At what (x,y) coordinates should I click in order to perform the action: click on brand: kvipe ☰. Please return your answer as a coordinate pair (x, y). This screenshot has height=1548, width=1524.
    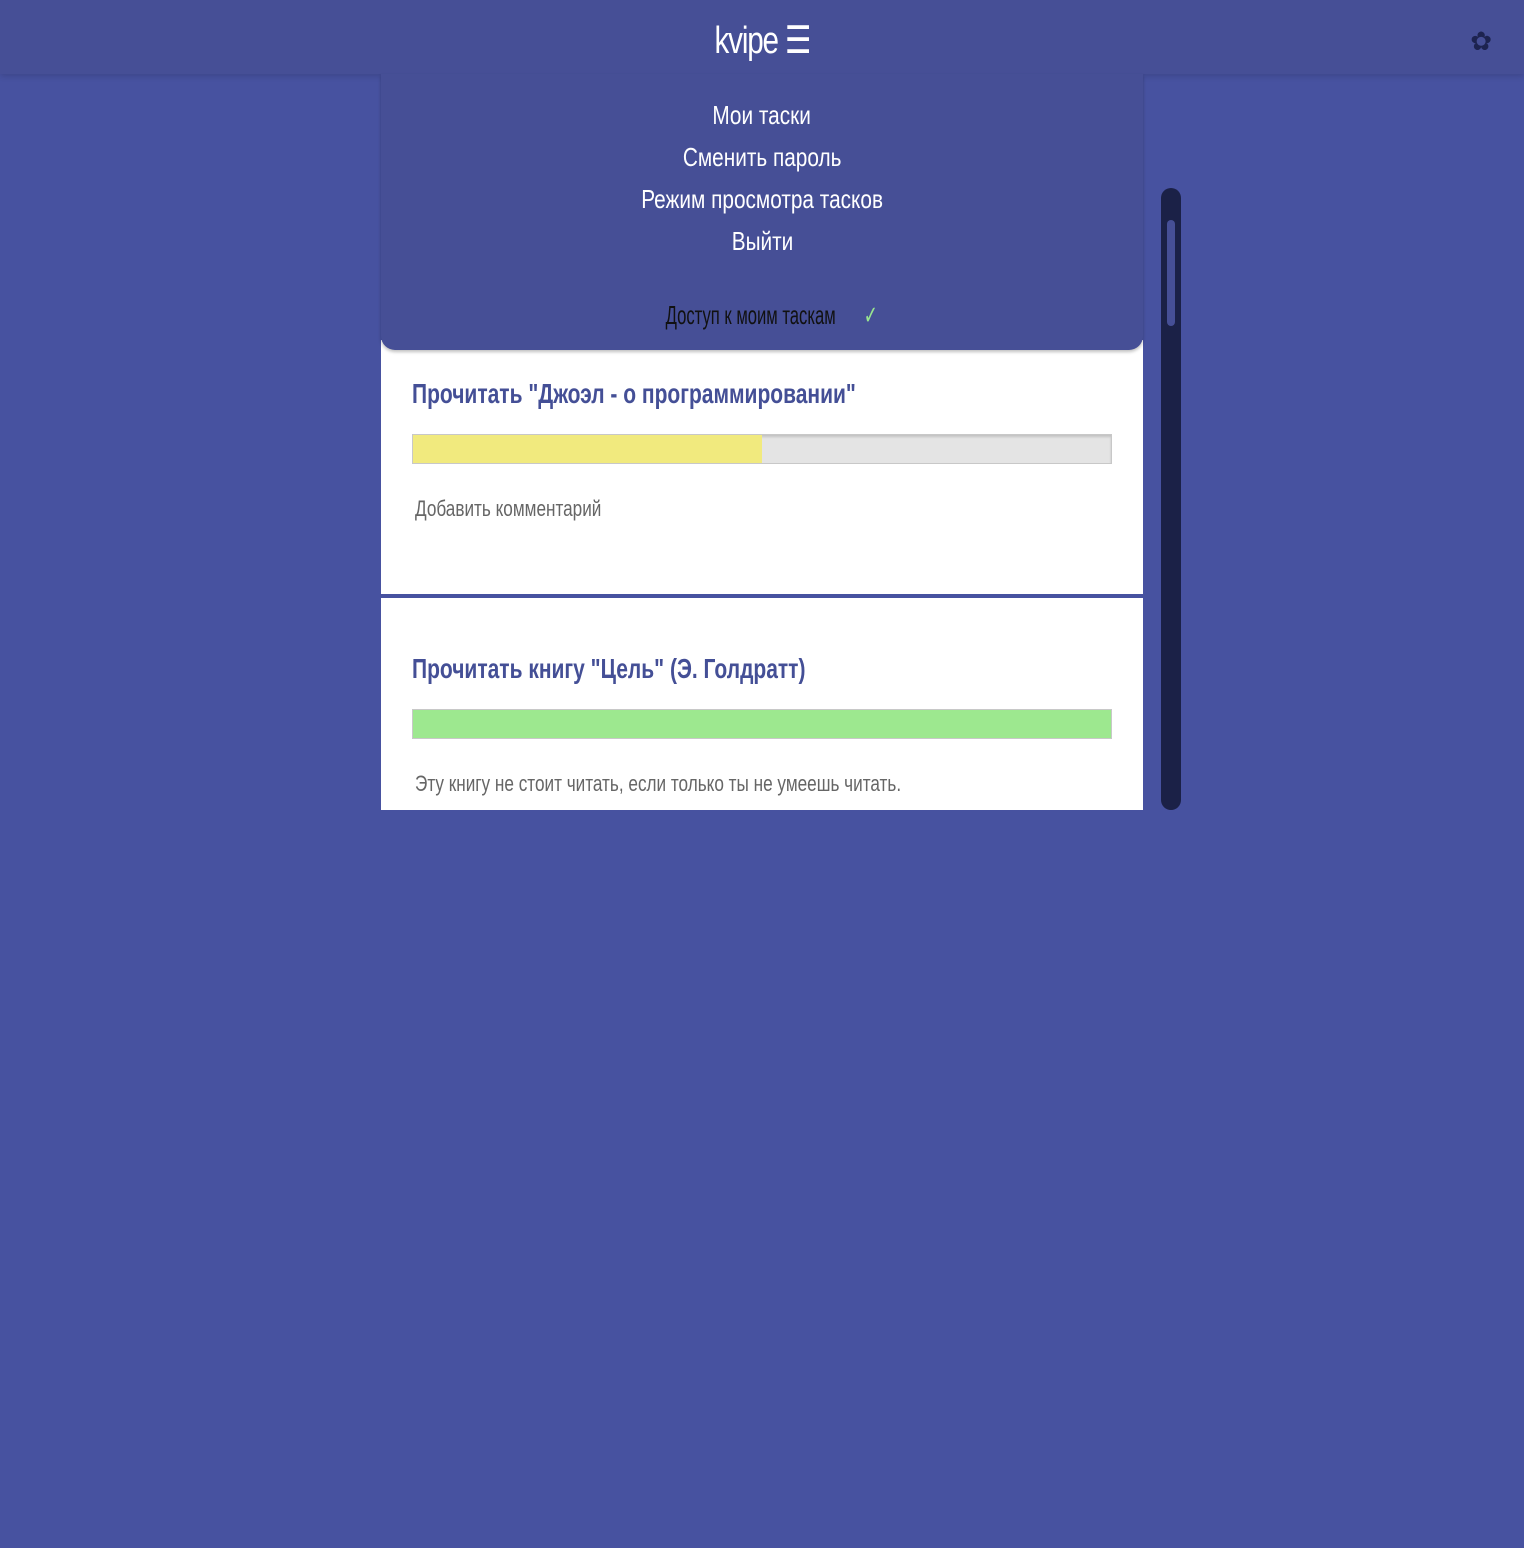
    Looking at the image, I should click on (762, 40).